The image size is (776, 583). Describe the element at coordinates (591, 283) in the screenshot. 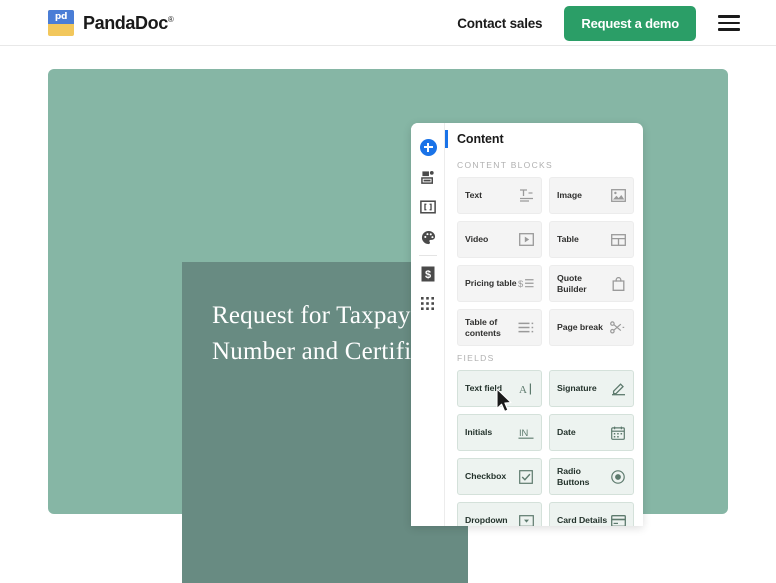

I see `block-card-quote-builder: Quote Builder` at that location.